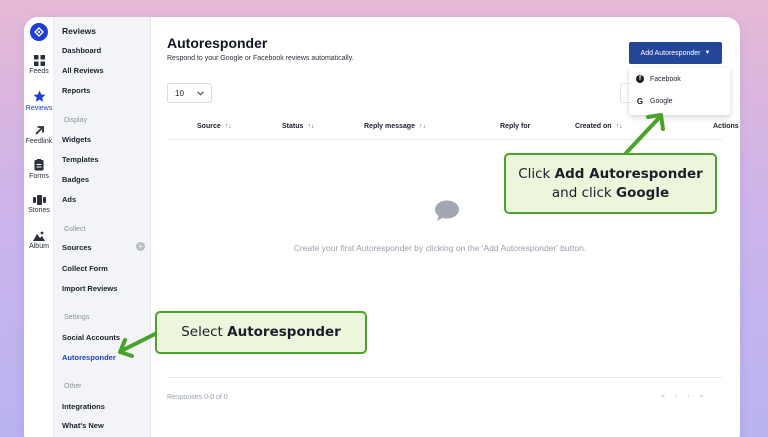 The width and height of the screenshot is (768, 437). What do you see at coordinates (39, 96) in the screenshot?
I see `star-icon` at bounding box center [39, 96].